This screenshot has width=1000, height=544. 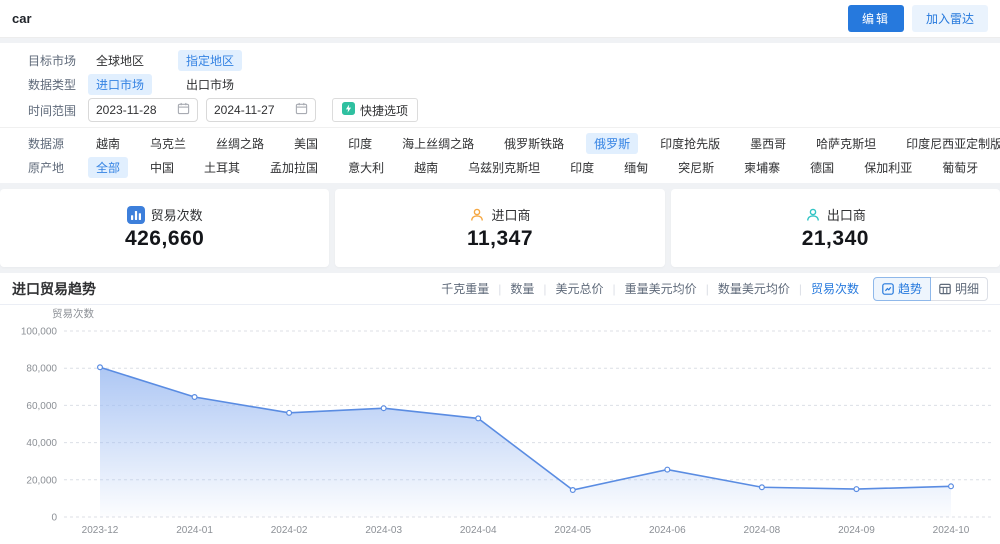 I want to click on x-tick-label: 2023-12, so click(x=100, y=530).